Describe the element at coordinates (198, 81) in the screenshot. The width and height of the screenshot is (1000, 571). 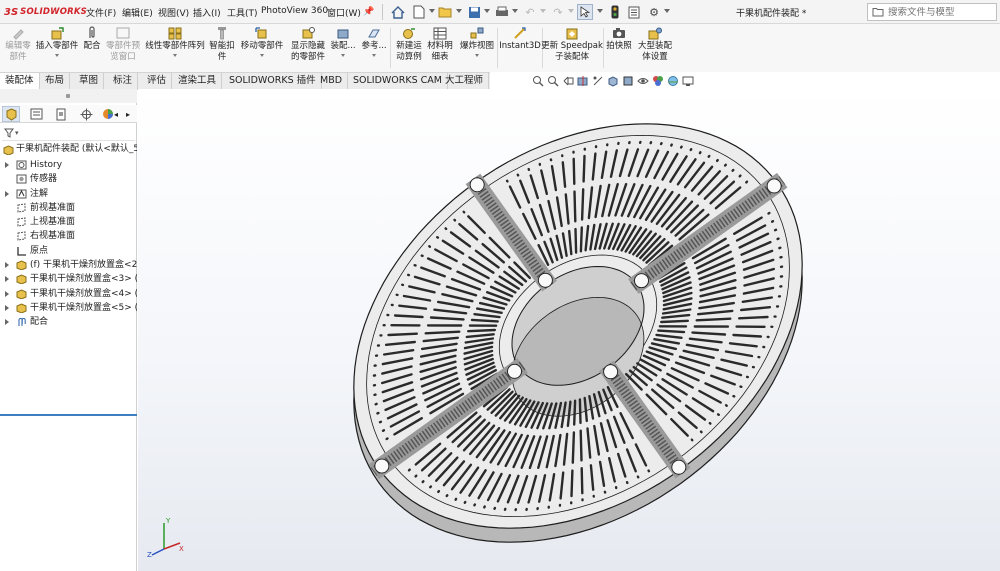
I see `tab-render-tools: 渲染工具` at that location.